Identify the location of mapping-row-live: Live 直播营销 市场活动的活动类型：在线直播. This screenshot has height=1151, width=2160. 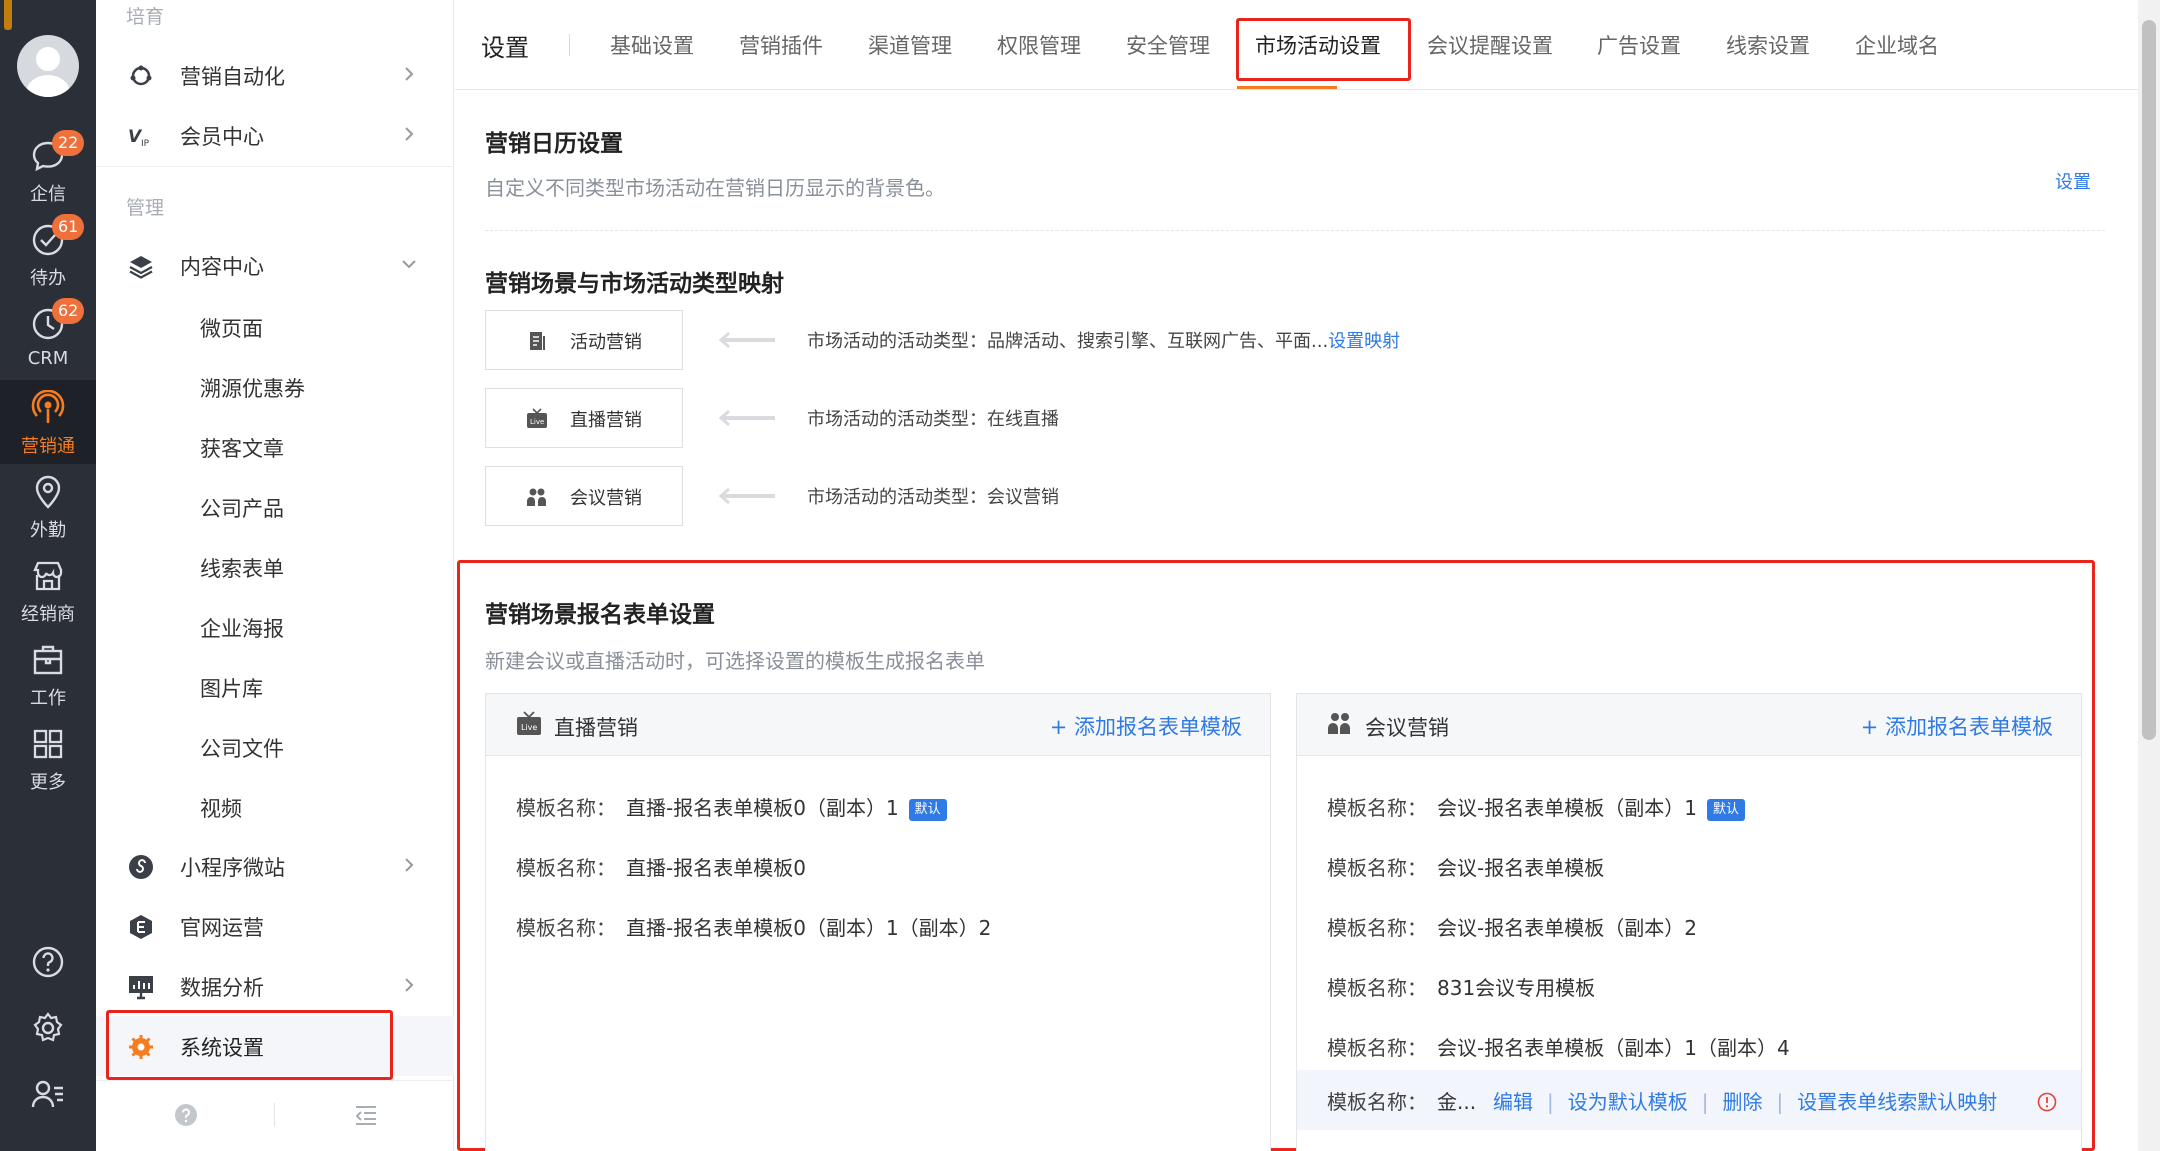
(1035, 418).